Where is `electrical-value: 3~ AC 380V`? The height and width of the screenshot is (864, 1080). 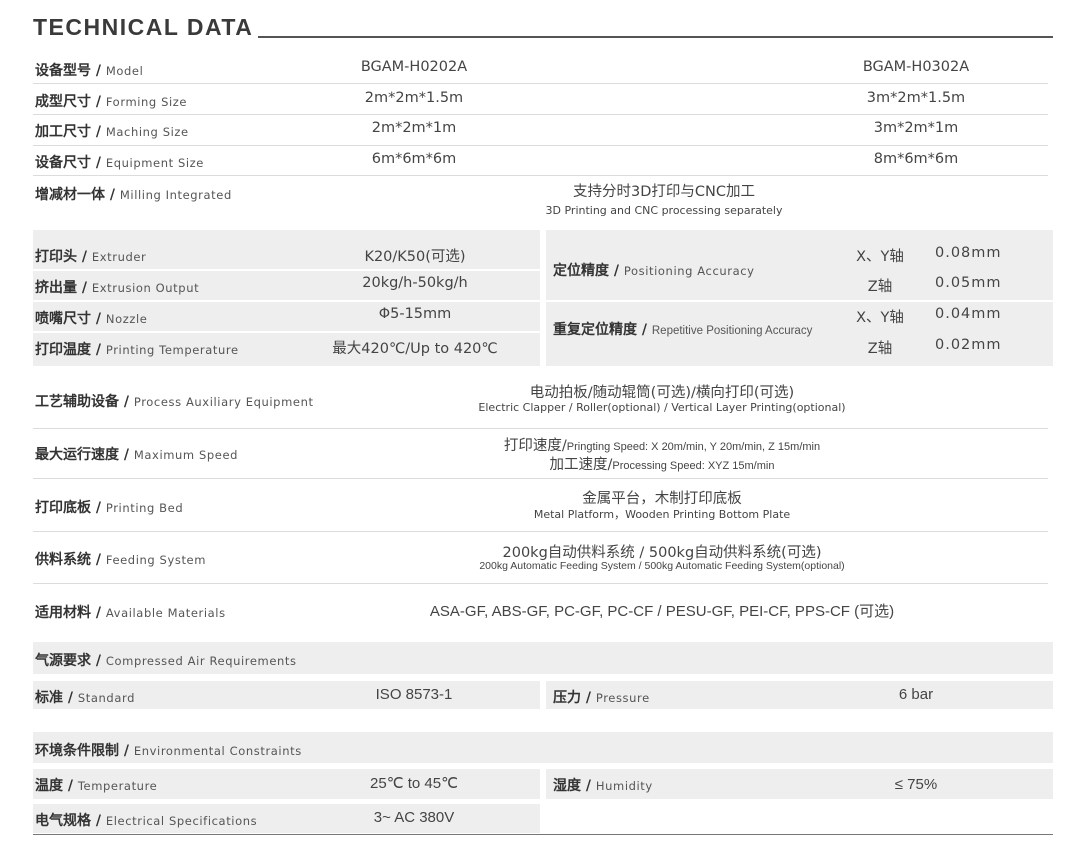 electrical-value: 3~ AC 380V is located at coordinates (414, 817).